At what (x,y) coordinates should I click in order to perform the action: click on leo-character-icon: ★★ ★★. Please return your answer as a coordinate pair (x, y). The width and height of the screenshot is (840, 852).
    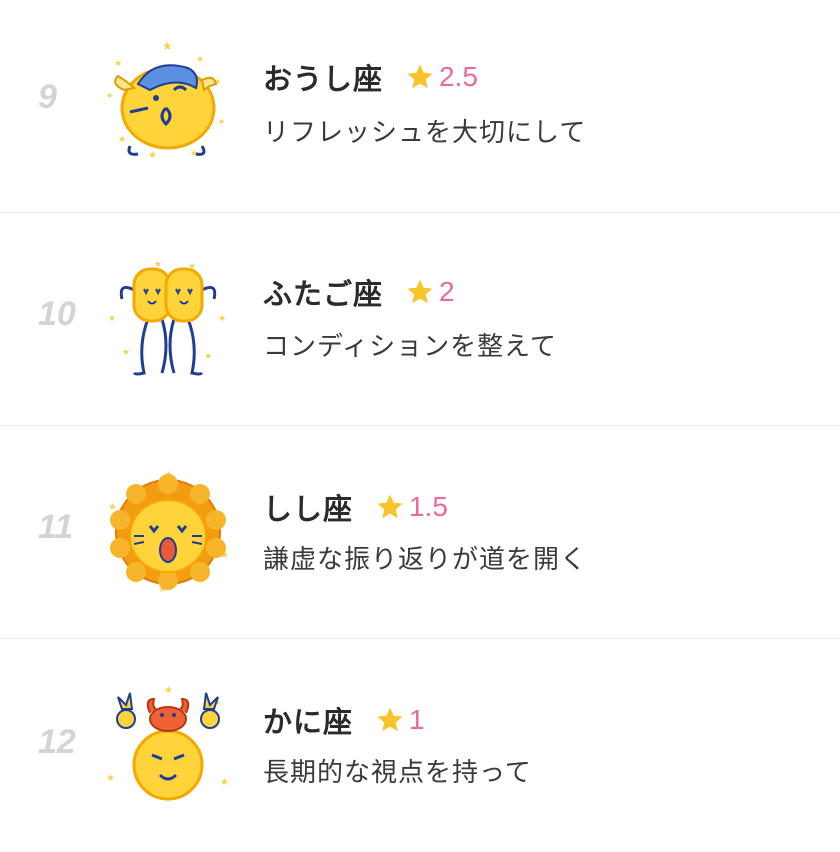
    Looking at the image, I should click on (168, 532).